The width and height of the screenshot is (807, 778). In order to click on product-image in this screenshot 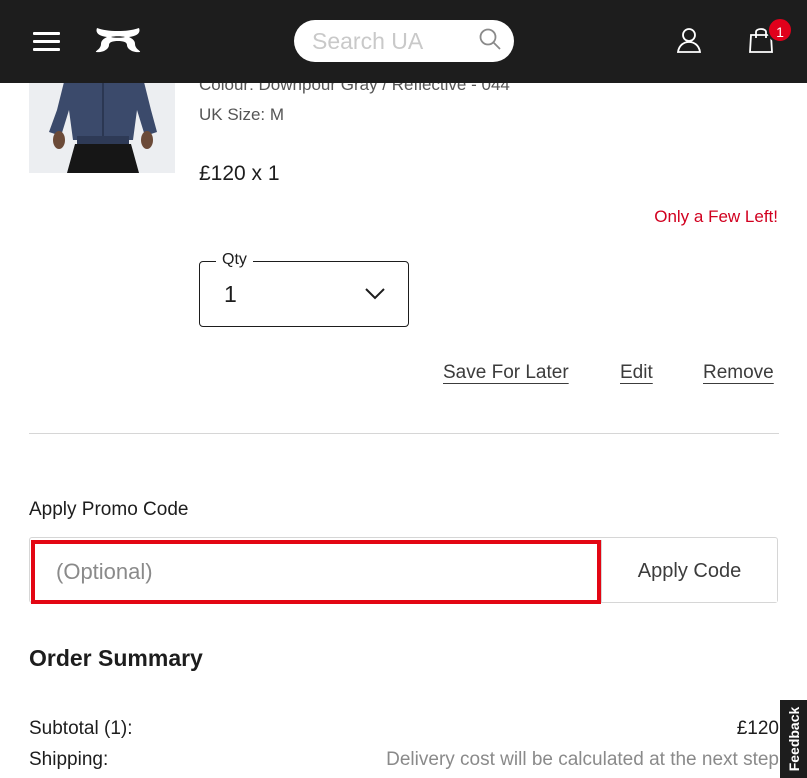, I will do `click(102, 121)`.